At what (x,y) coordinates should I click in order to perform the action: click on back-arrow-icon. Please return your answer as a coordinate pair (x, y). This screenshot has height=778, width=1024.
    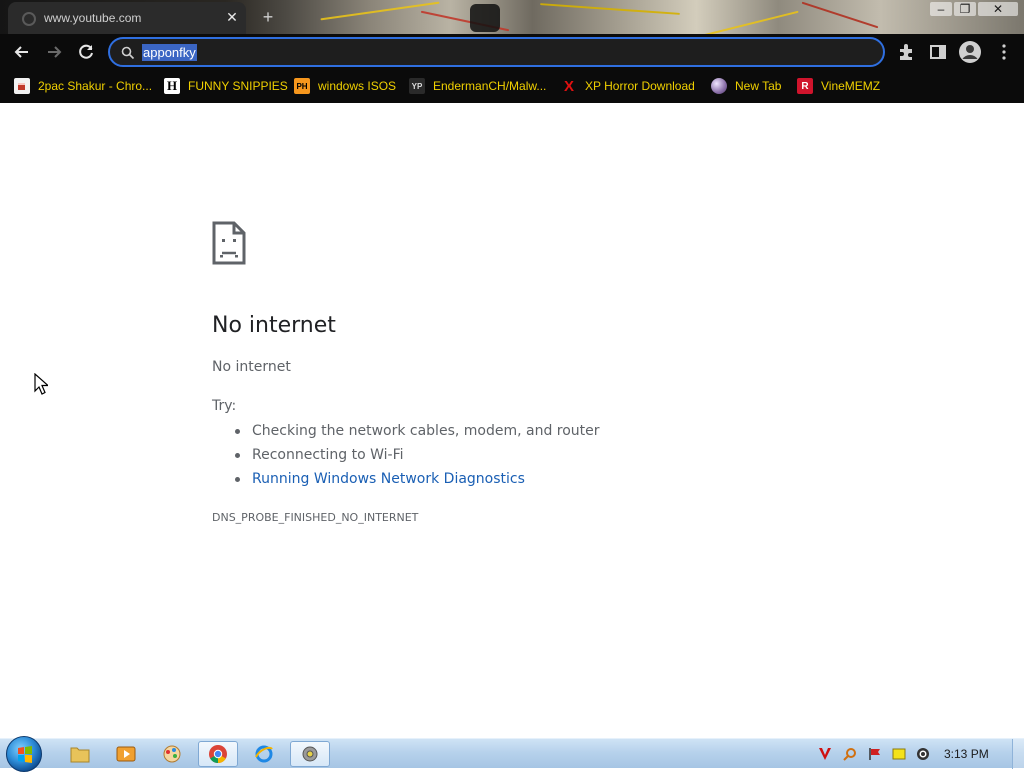
    Looking at the image, I should click on (22, 52).